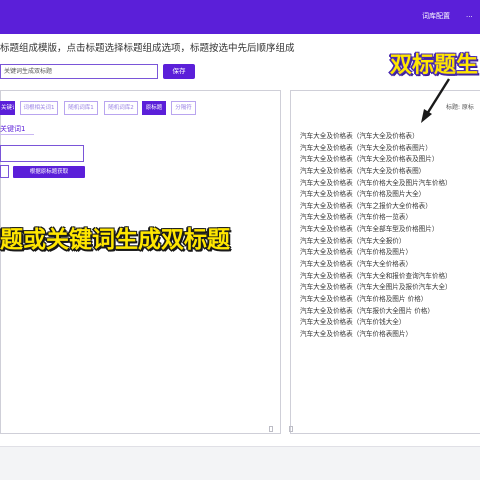 Image resolution: width=480 pixels, height=480 pixels. What do you see at coordinates (121, 108) in the screenshot?
I see `tag-random-library-2: 随机词库2` at bounding box center [121, 108].